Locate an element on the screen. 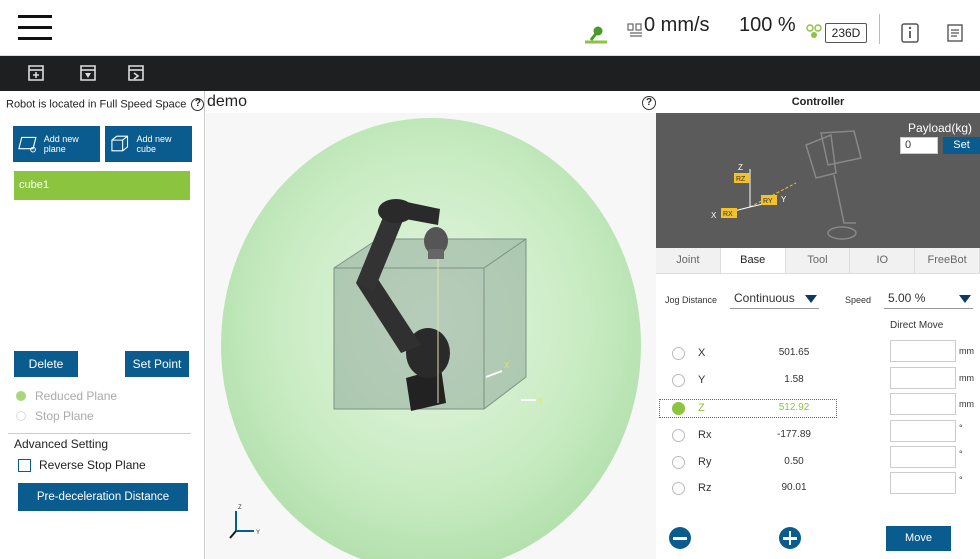 The width and height of the screenshot is (980, 559). axis-value: 1.58 is located at coordinates (794, 379).